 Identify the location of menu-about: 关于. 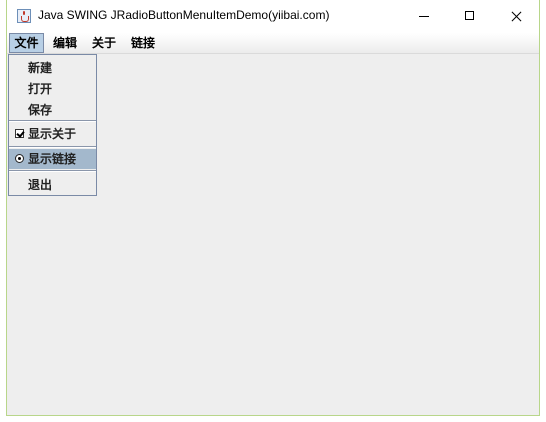
(104, 43).